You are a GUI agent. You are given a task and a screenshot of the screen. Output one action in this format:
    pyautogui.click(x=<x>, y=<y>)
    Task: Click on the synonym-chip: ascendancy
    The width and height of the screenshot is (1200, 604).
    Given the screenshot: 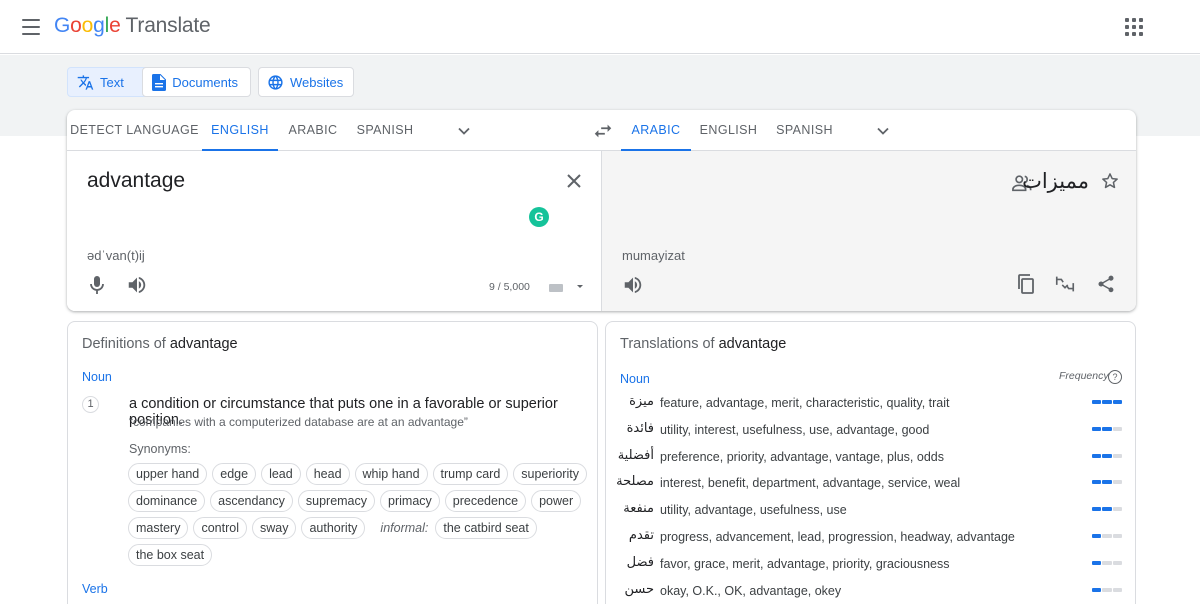 What is the action you would take?
    pyautogui.click(x=251, y=501)
    